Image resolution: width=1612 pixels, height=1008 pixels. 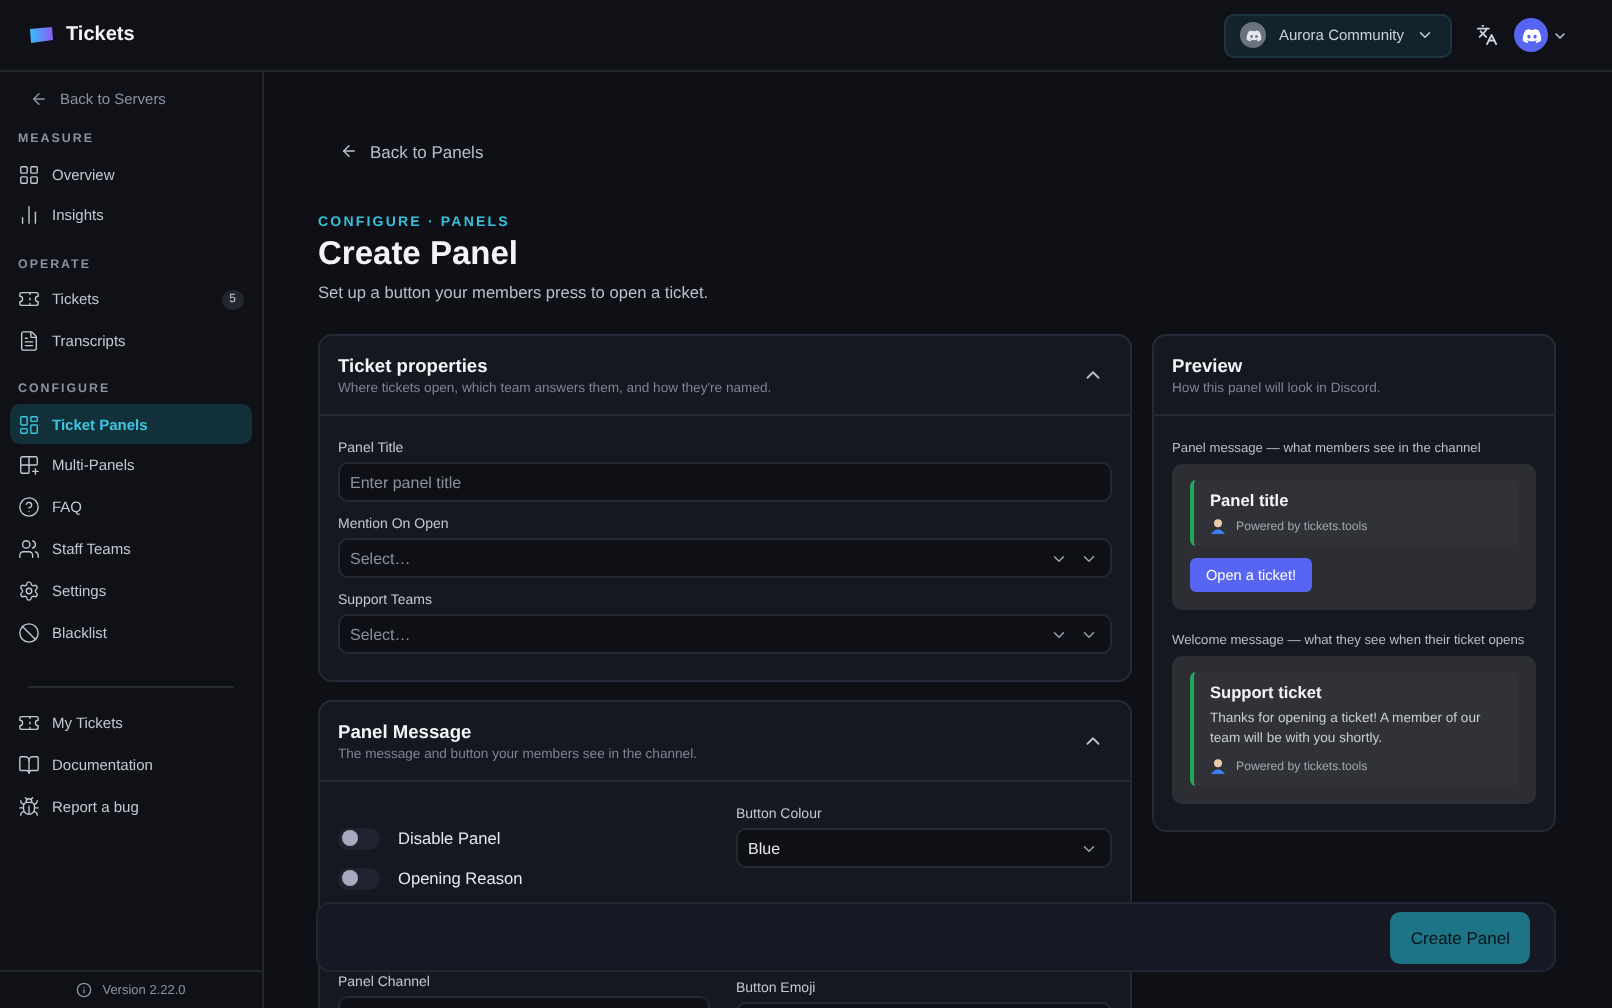 What do you see at coordinates (1250, 500) in the screenshot?
I see `embed-title: Panel title` at bounding box center [1250, 500].